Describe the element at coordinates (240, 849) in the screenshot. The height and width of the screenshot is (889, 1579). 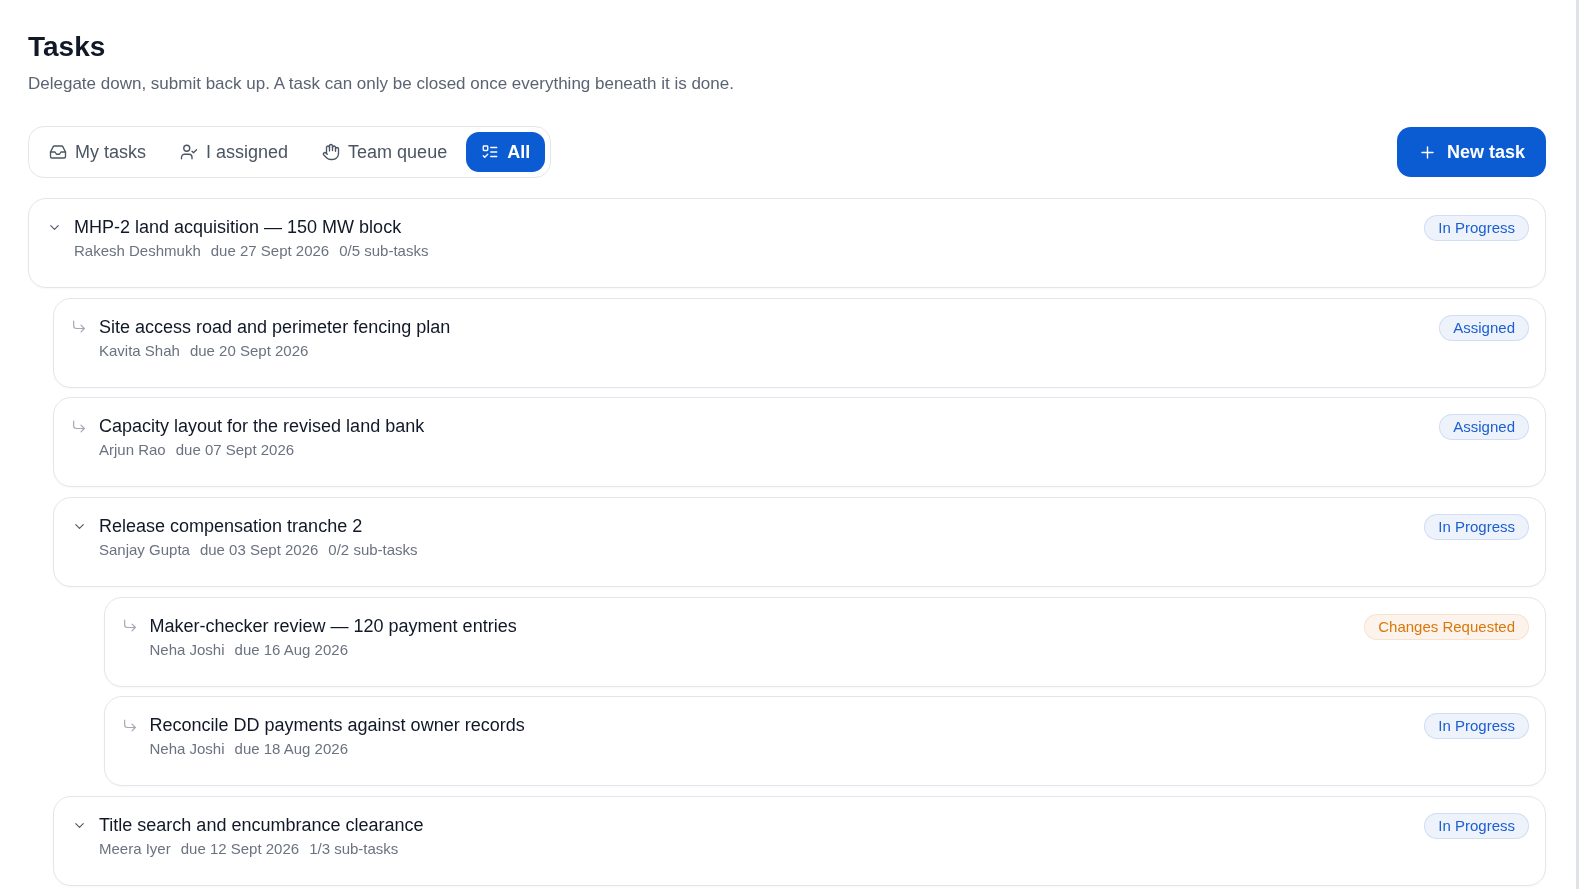
I see `due-date: due 12 Sept 2026` at that location.